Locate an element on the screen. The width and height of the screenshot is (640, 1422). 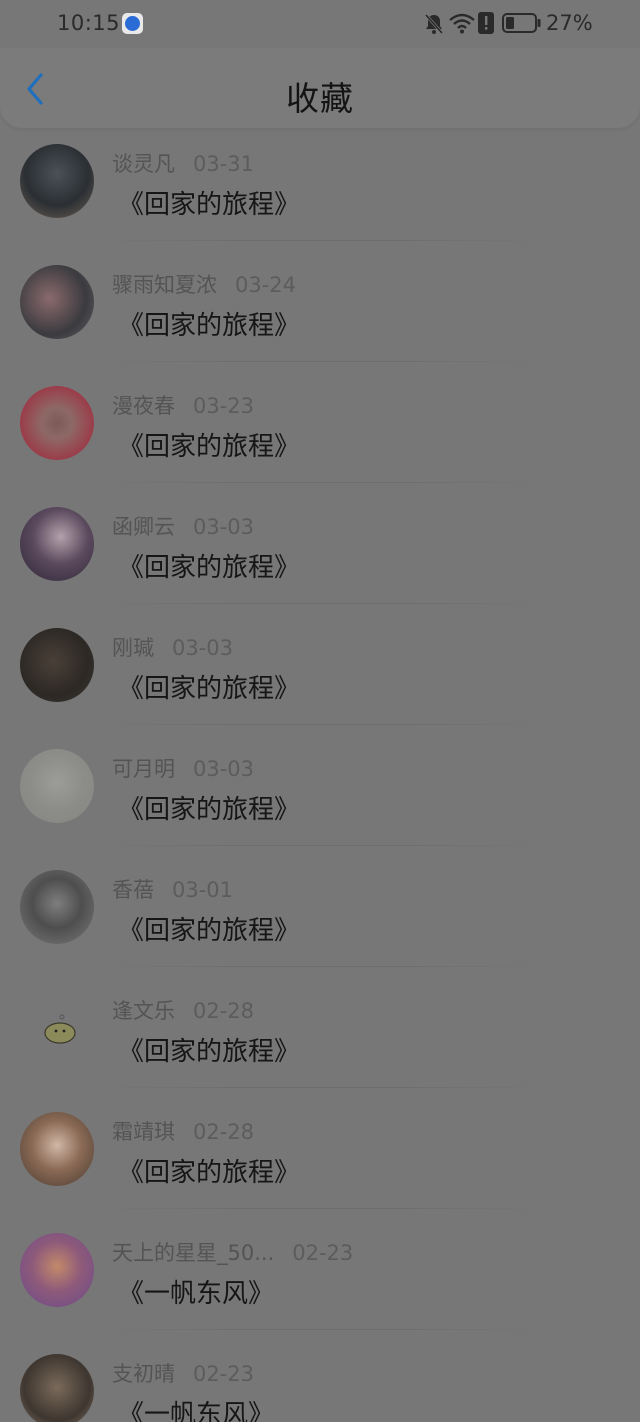
item-meta: 逢文乐 02-28 is located at coordinates (183, 1010).